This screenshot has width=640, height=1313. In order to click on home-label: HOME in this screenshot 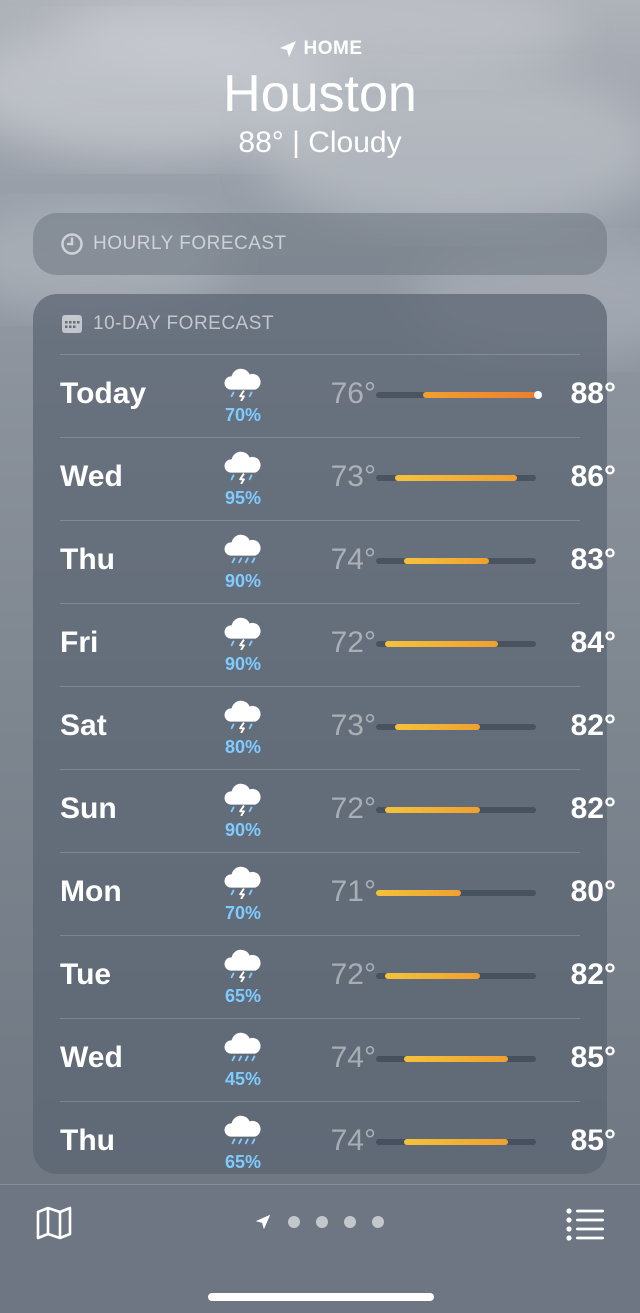, I will do `click(333, 48)`.